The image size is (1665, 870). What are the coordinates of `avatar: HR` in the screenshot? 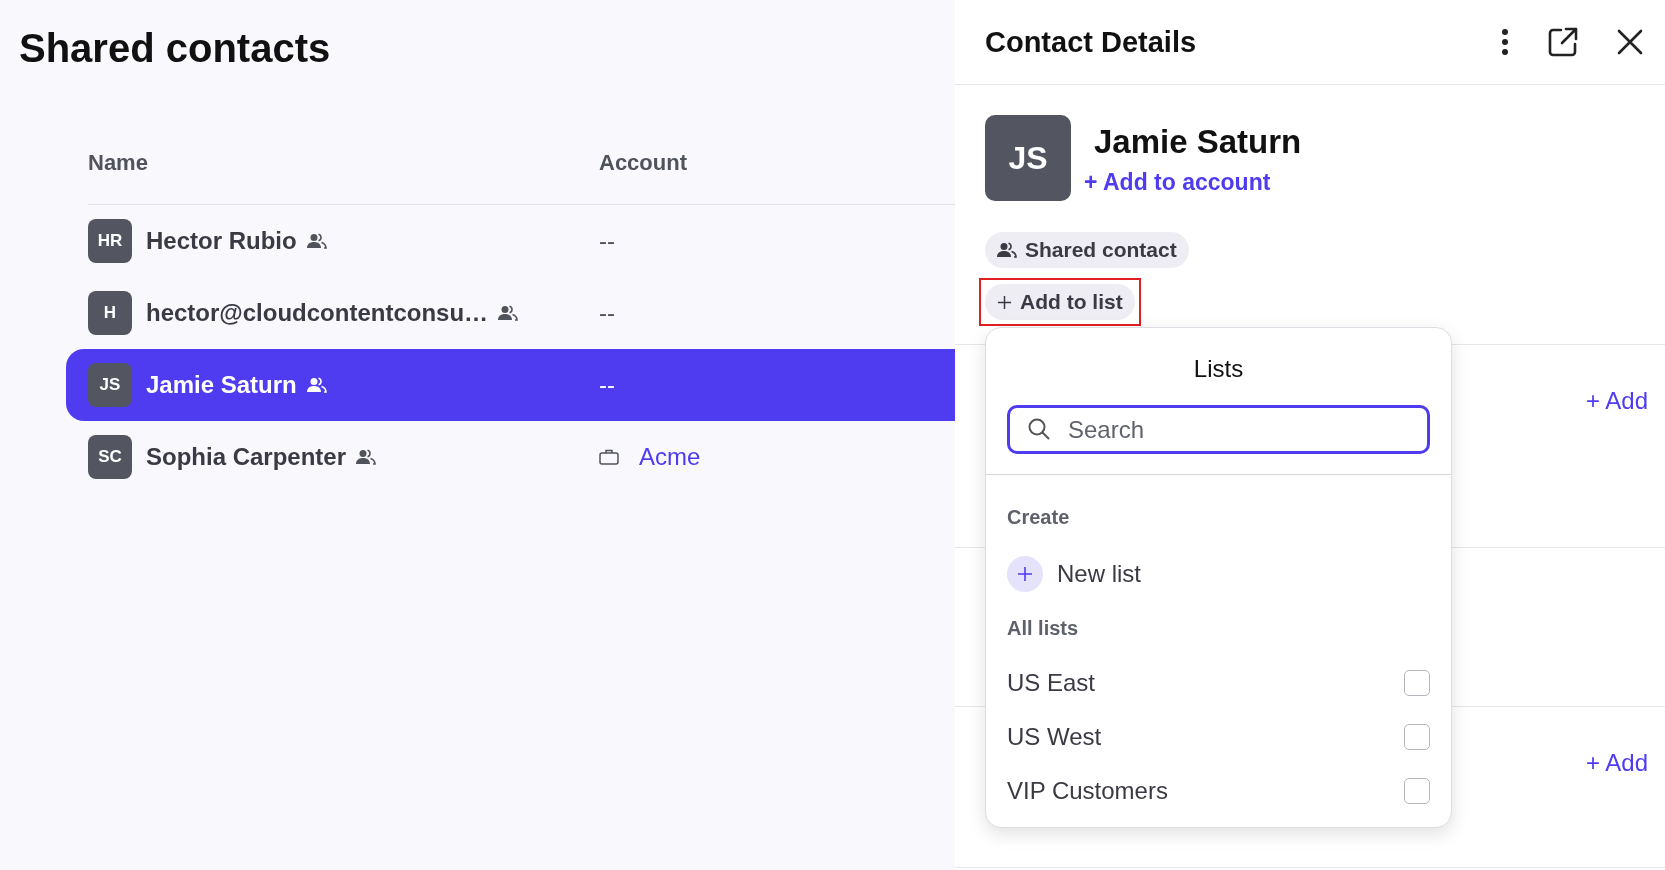 It's located at (110, 241).